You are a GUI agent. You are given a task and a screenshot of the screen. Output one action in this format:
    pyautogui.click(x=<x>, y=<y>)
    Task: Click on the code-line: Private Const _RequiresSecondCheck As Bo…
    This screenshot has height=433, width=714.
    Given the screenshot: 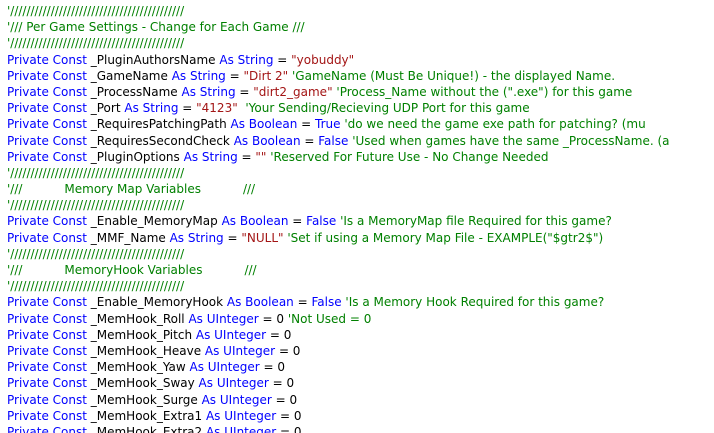 What is the action you would take?
    pyautogui.click(x=357, y=141)
    